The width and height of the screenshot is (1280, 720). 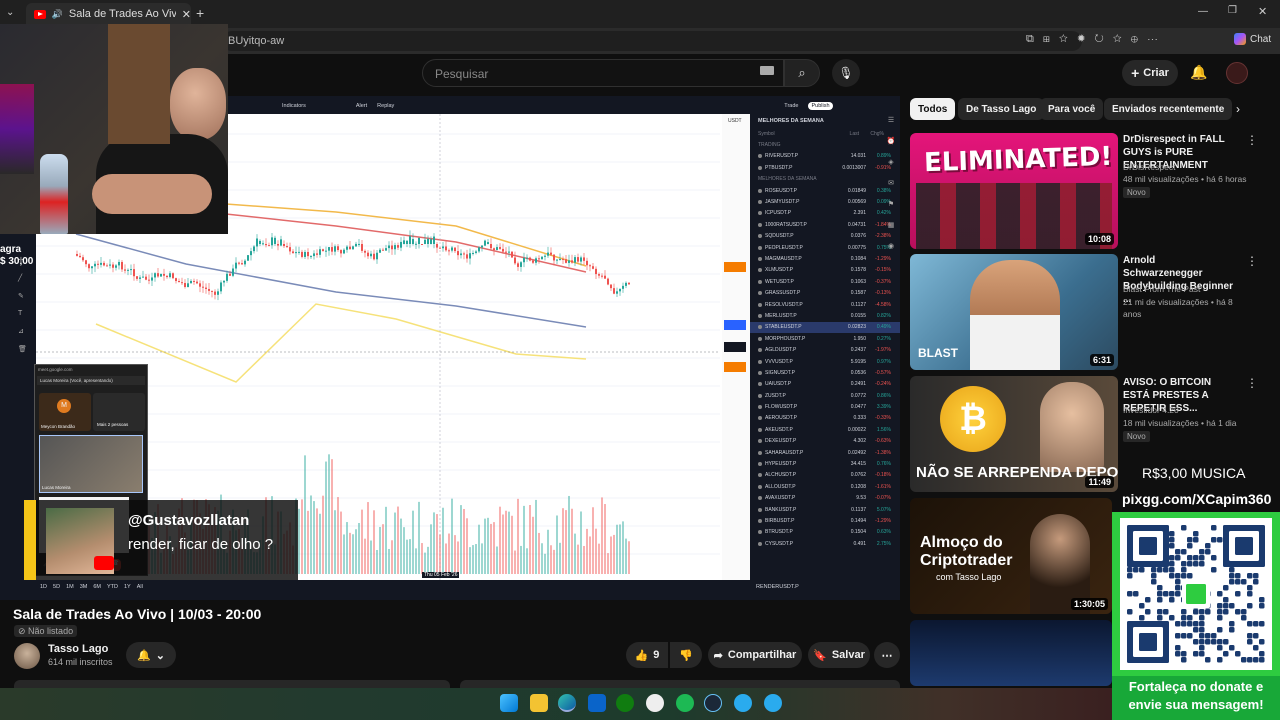 I want to click on layers-icon: ◈, so click(x=890, y=162).